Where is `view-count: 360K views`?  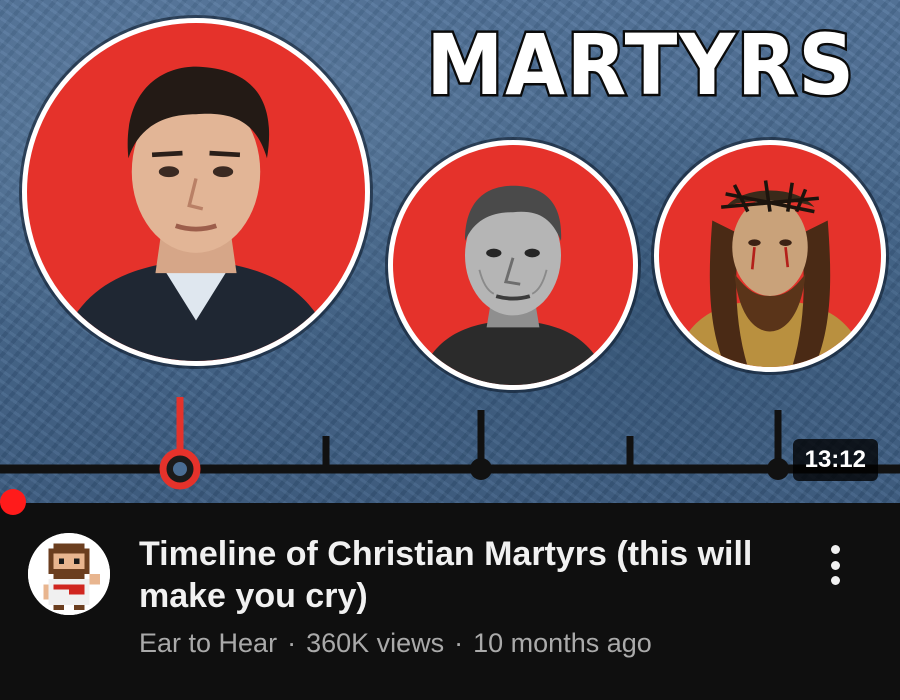 view-count: 360K views is located at coordinates (375, 643).